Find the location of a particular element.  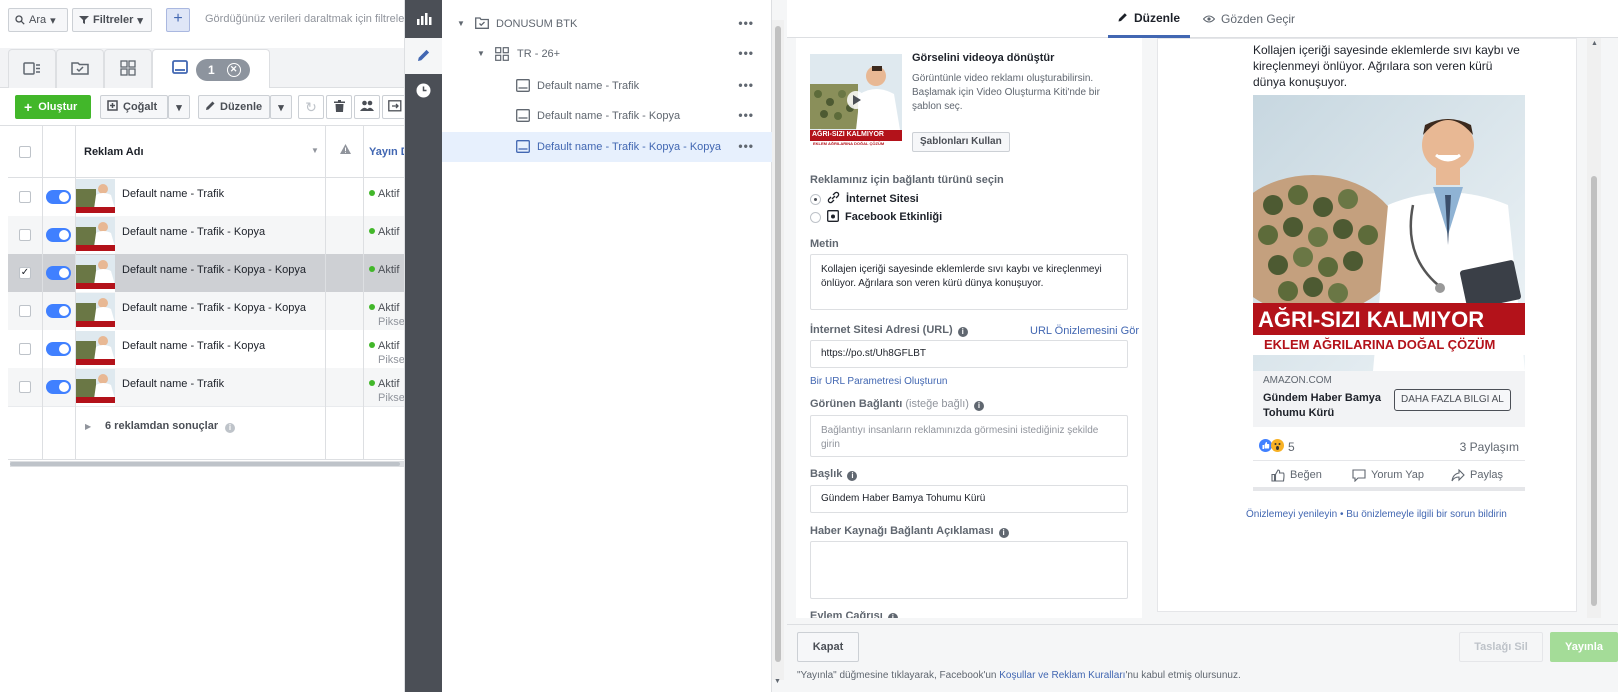

table-row: Default name - Trafik Aktif is located at coordinates (206, 197).